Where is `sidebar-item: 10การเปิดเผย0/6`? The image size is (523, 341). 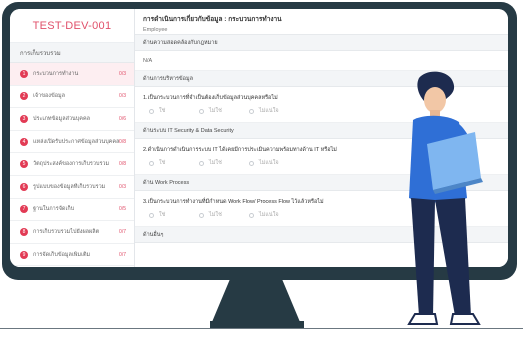
sidebar-item: 10การเปิดเผย0/6 is located at coordinates (72, 266).